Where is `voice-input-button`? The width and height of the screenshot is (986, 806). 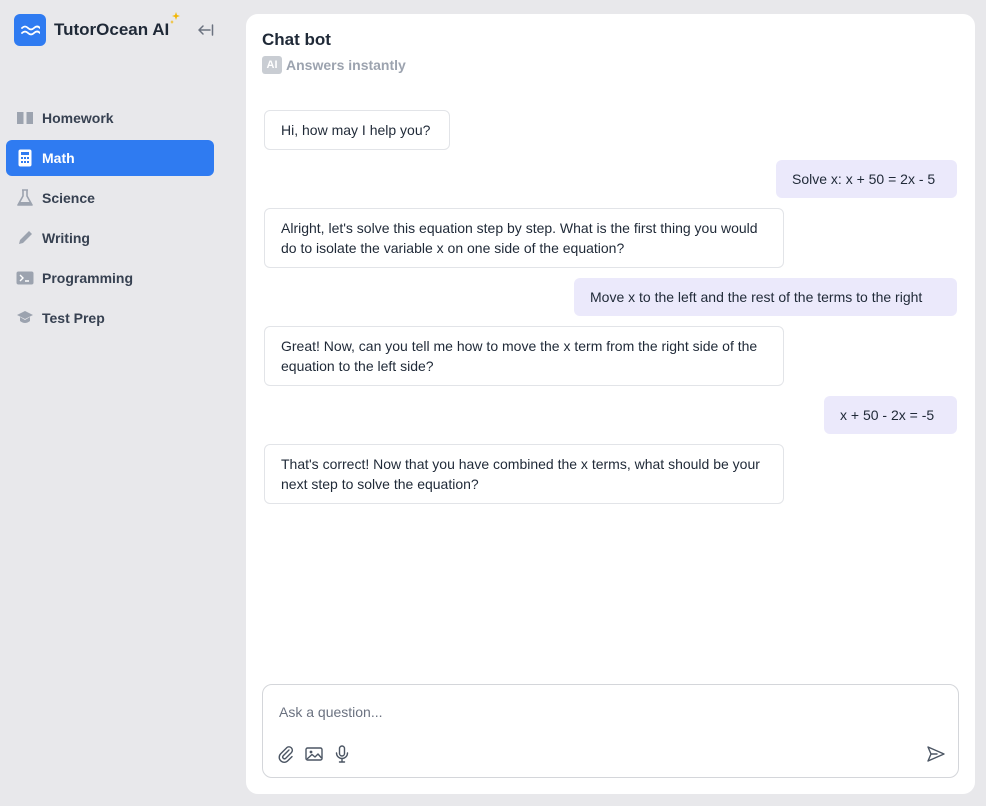 voice-input-button is located at coordinates (342, 754).